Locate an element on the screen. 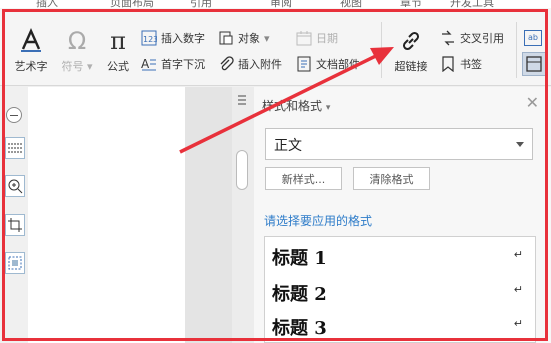  menu-item: 开发工具 is located at coordinates (472, 4).